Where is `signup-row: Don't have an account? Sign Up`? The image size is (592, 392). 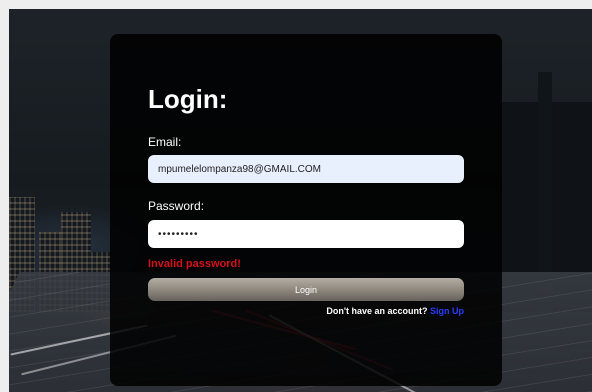
signup-row: Don't have an account? Sign Up is located at coordinates (395, 311).